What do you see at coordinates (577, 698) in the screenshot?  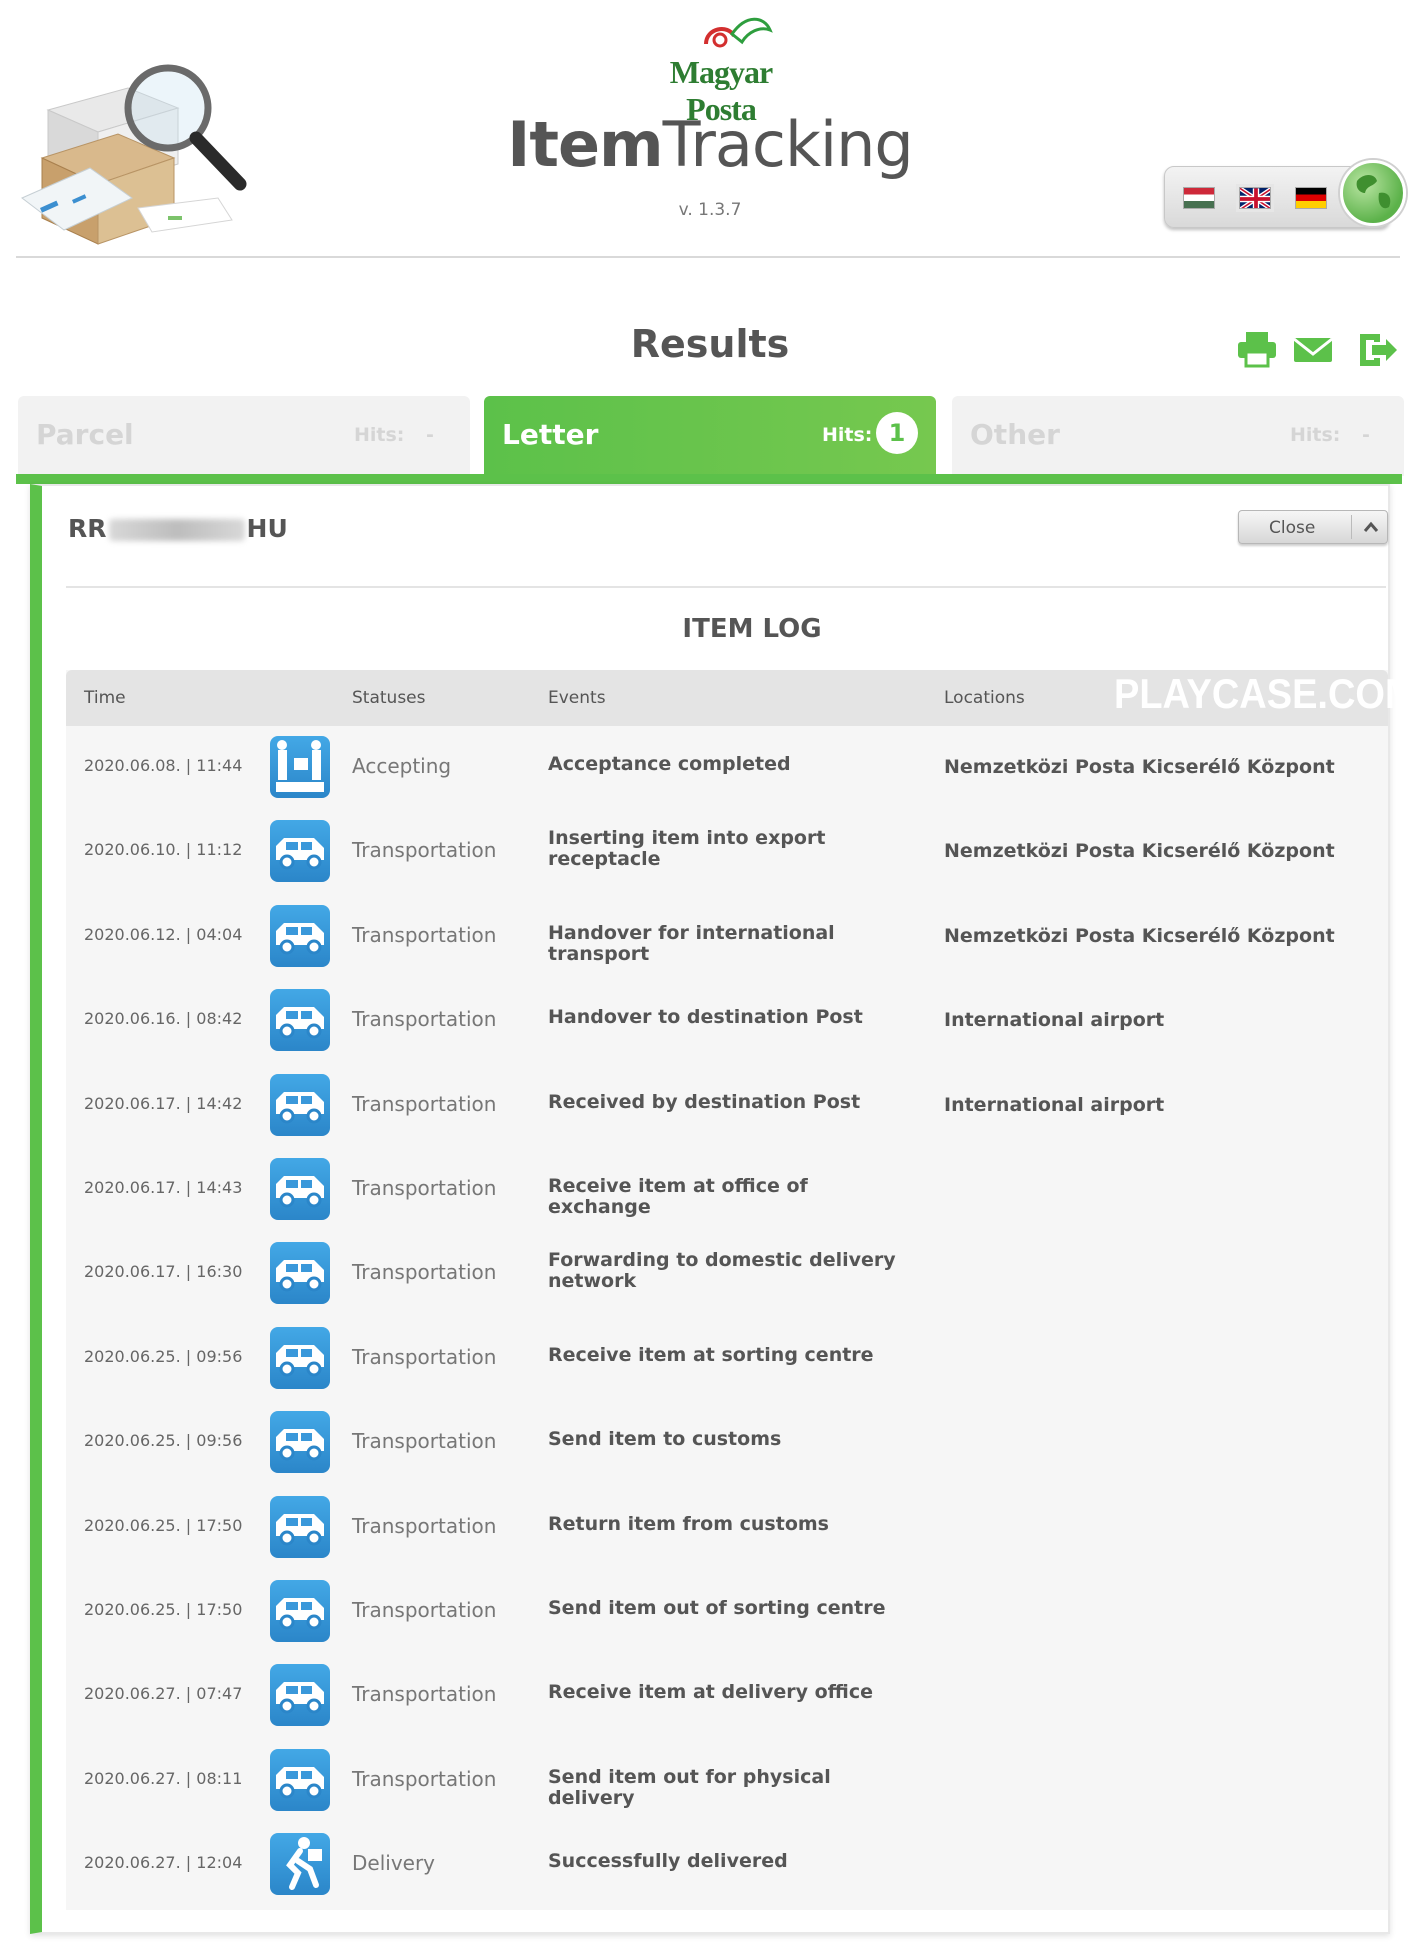 I see `column-header-events: Events` at bounding box center [577, 698].